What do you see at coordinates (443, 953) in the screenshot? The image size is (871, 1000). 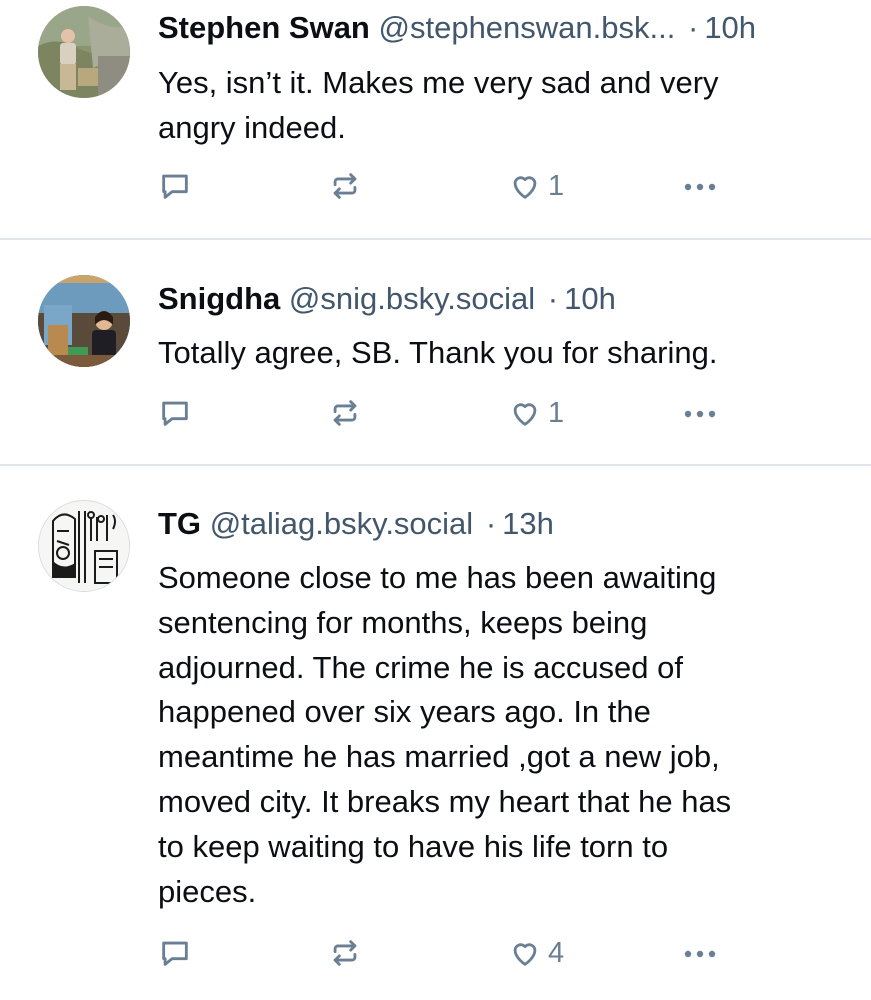 I see `post-actions: 4` at bounding box center [443, 953].